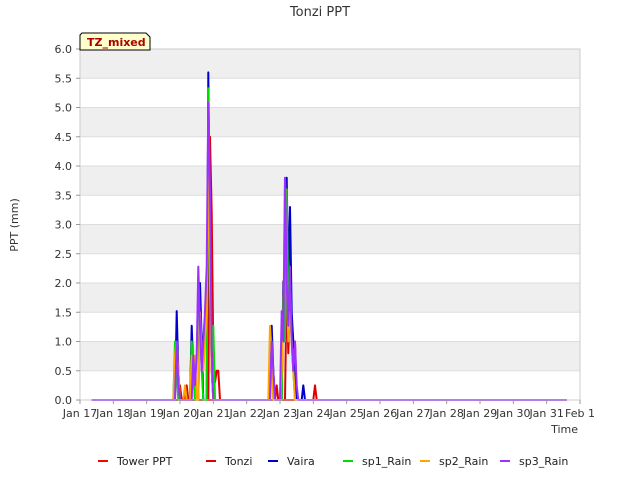 The height and width of the screenshot is (480, 640). Describe the element at coordinates (64, 371) in the screenshot. I see `y-tick-label: 0.5` at that location.